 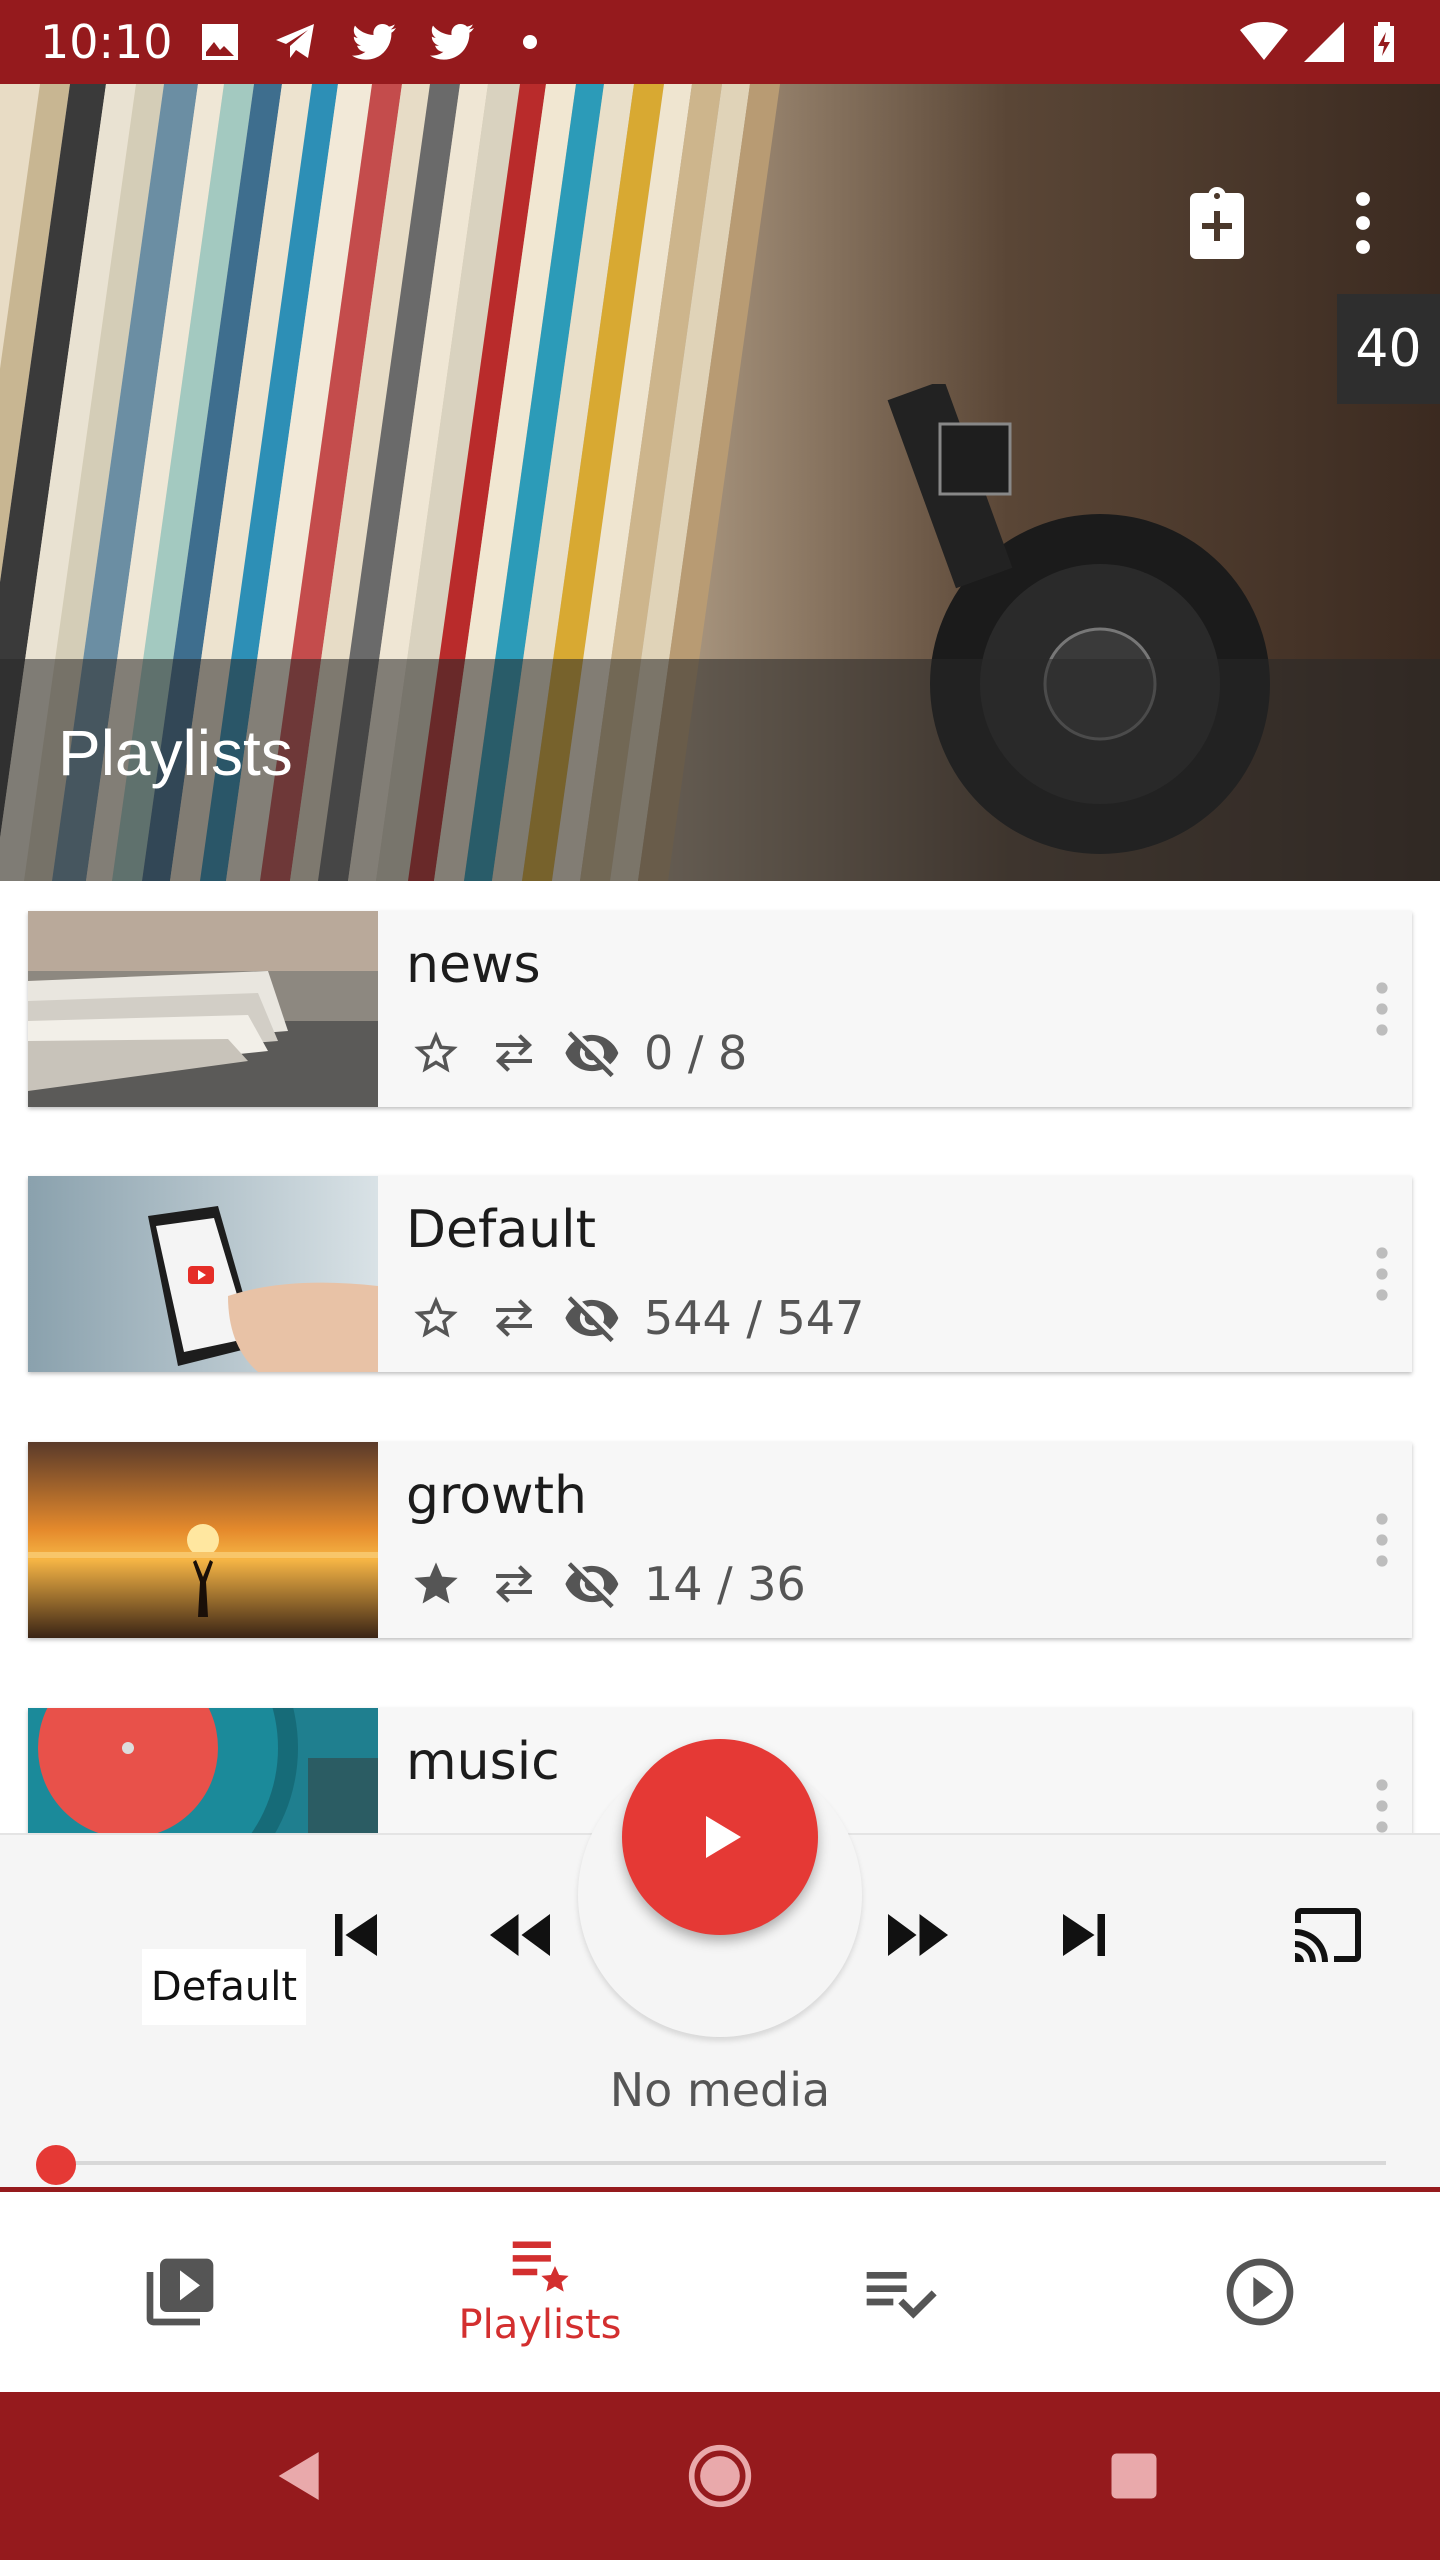 What do you see at coordinates (725, 1584) in the screenshot?
I see `watched-count: 14 / 36` at bounding box center [725, 1584].